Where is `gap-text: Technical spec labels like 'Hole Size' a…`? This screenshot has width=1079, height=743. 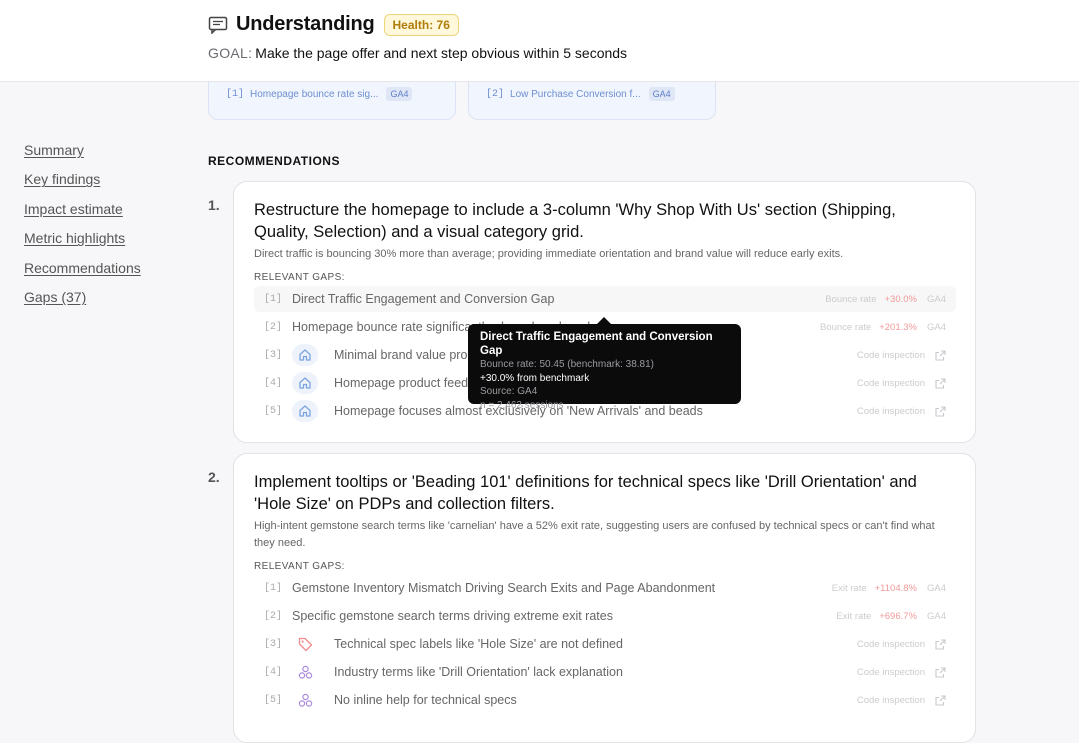 gap-text: Technical spec labels like 'Hole Size' a… is located at coordinates (478, 644).